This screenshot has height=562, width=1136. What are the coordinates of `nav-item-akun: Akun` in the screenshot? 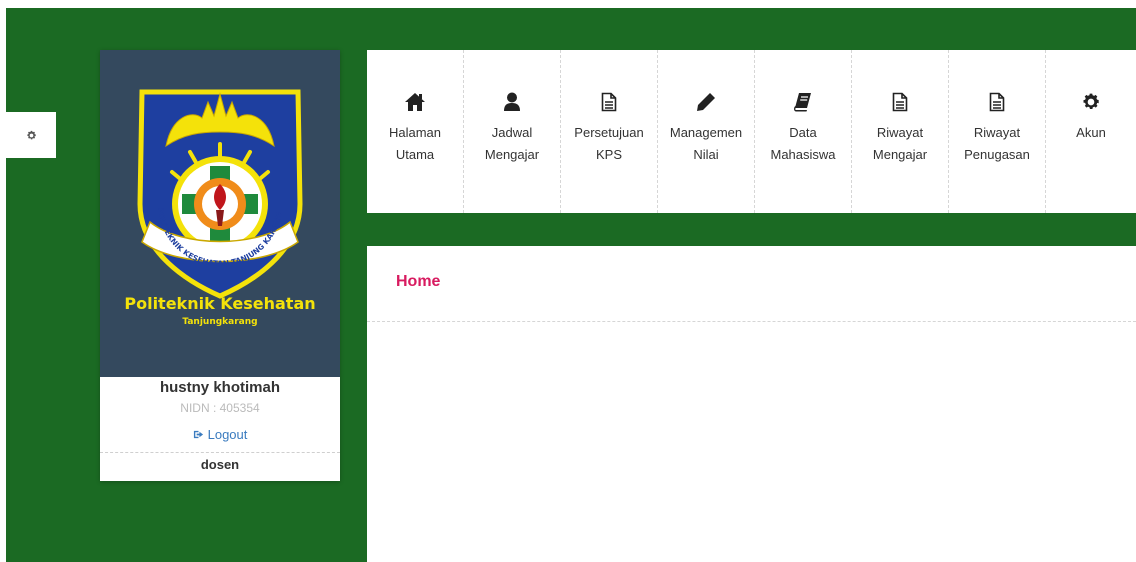 It's located at (1091, 131).